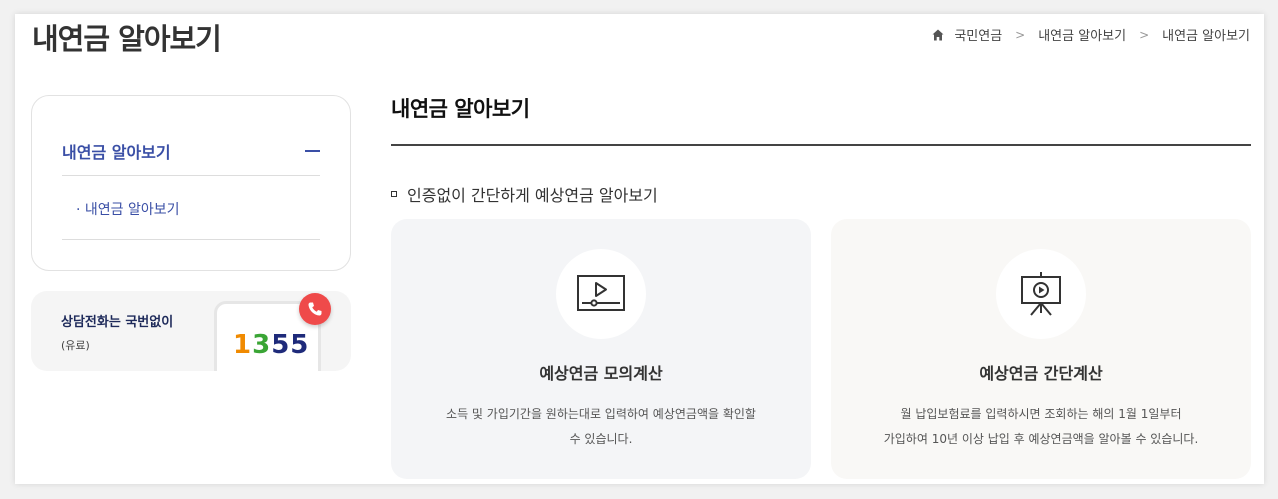 Image resolution: width=1278 pixels, height=499 pixels. What do you see at coordinates (1206, 34) in the screenshot?
I see `breadcrumb-item-current: 내연금 알아보기` at bounding box center [1206, 34].